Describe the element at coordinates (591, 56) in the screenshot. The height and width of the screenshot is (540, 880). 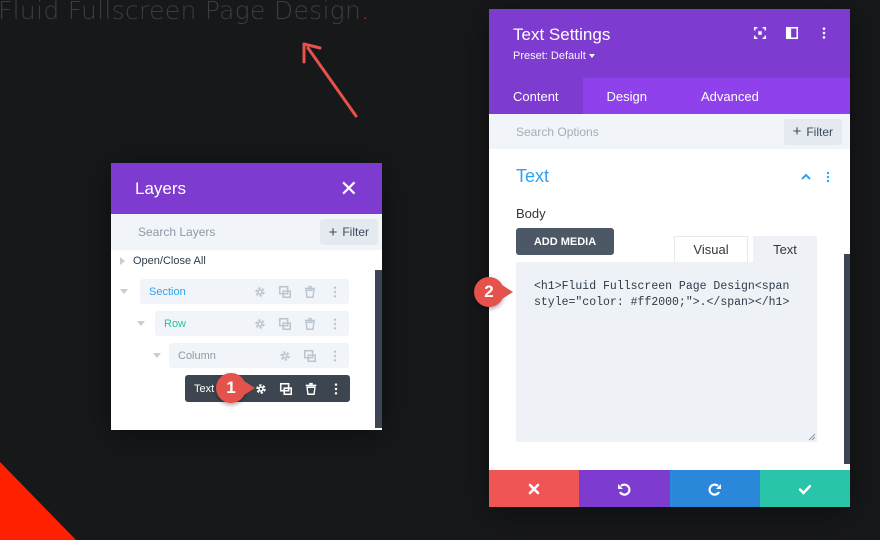
I see `chevron-down-icon` at that location.